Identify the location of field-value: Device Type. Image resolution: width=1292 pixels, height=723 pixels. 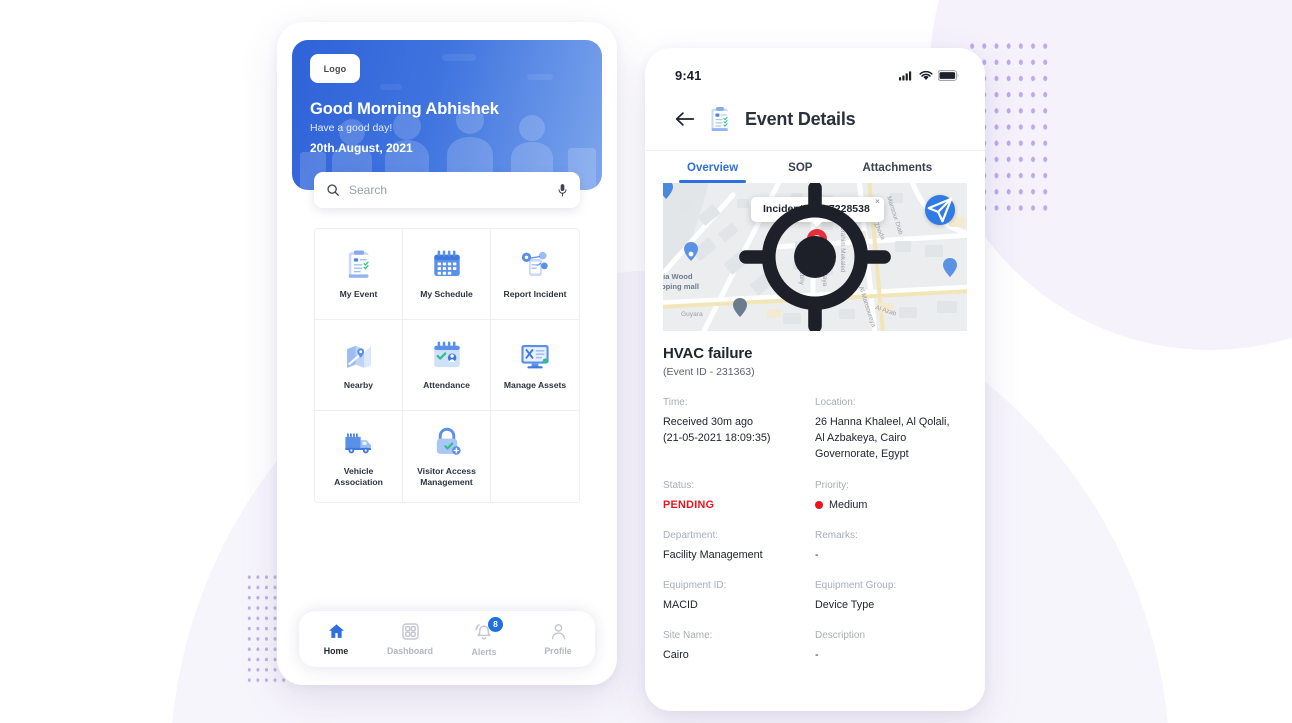
(845, 604).